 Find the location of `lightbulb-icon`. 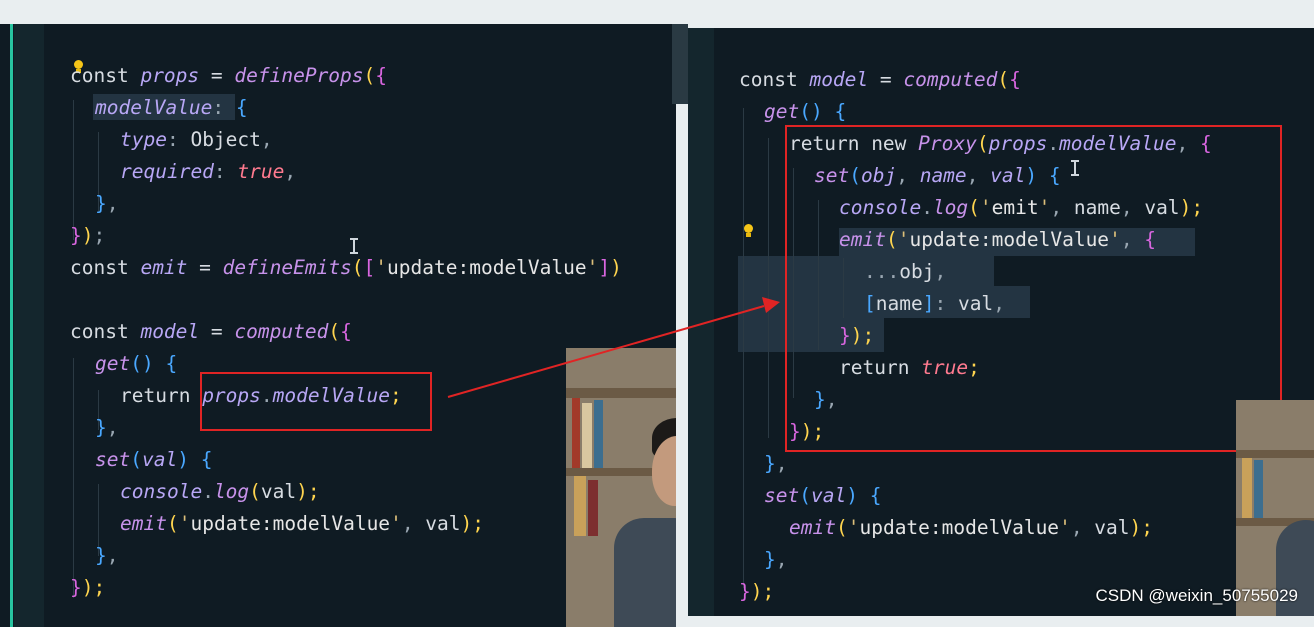

lightbulb-icon is located at coordinates (748, 231).